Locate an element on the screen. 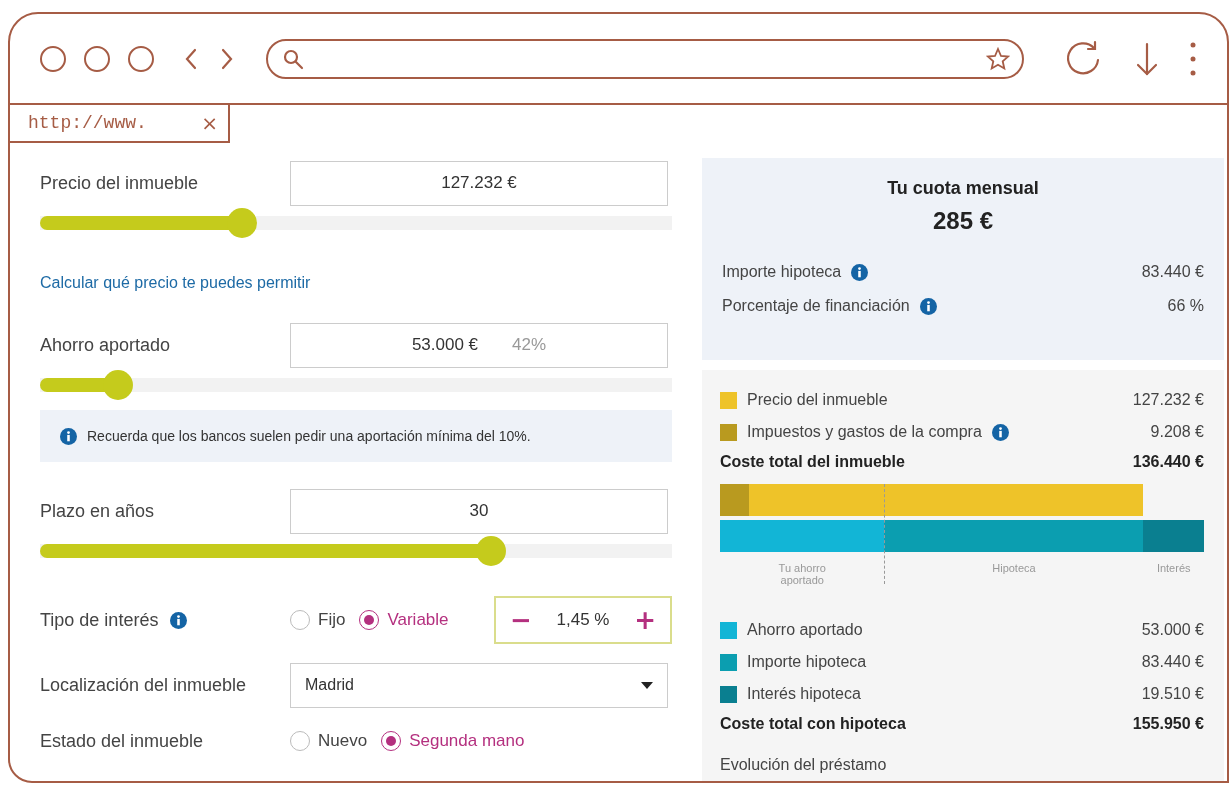 The height and width of the screenshot is (787, 1231). field-label: Plazo en años is located at coordinates (98, 511).